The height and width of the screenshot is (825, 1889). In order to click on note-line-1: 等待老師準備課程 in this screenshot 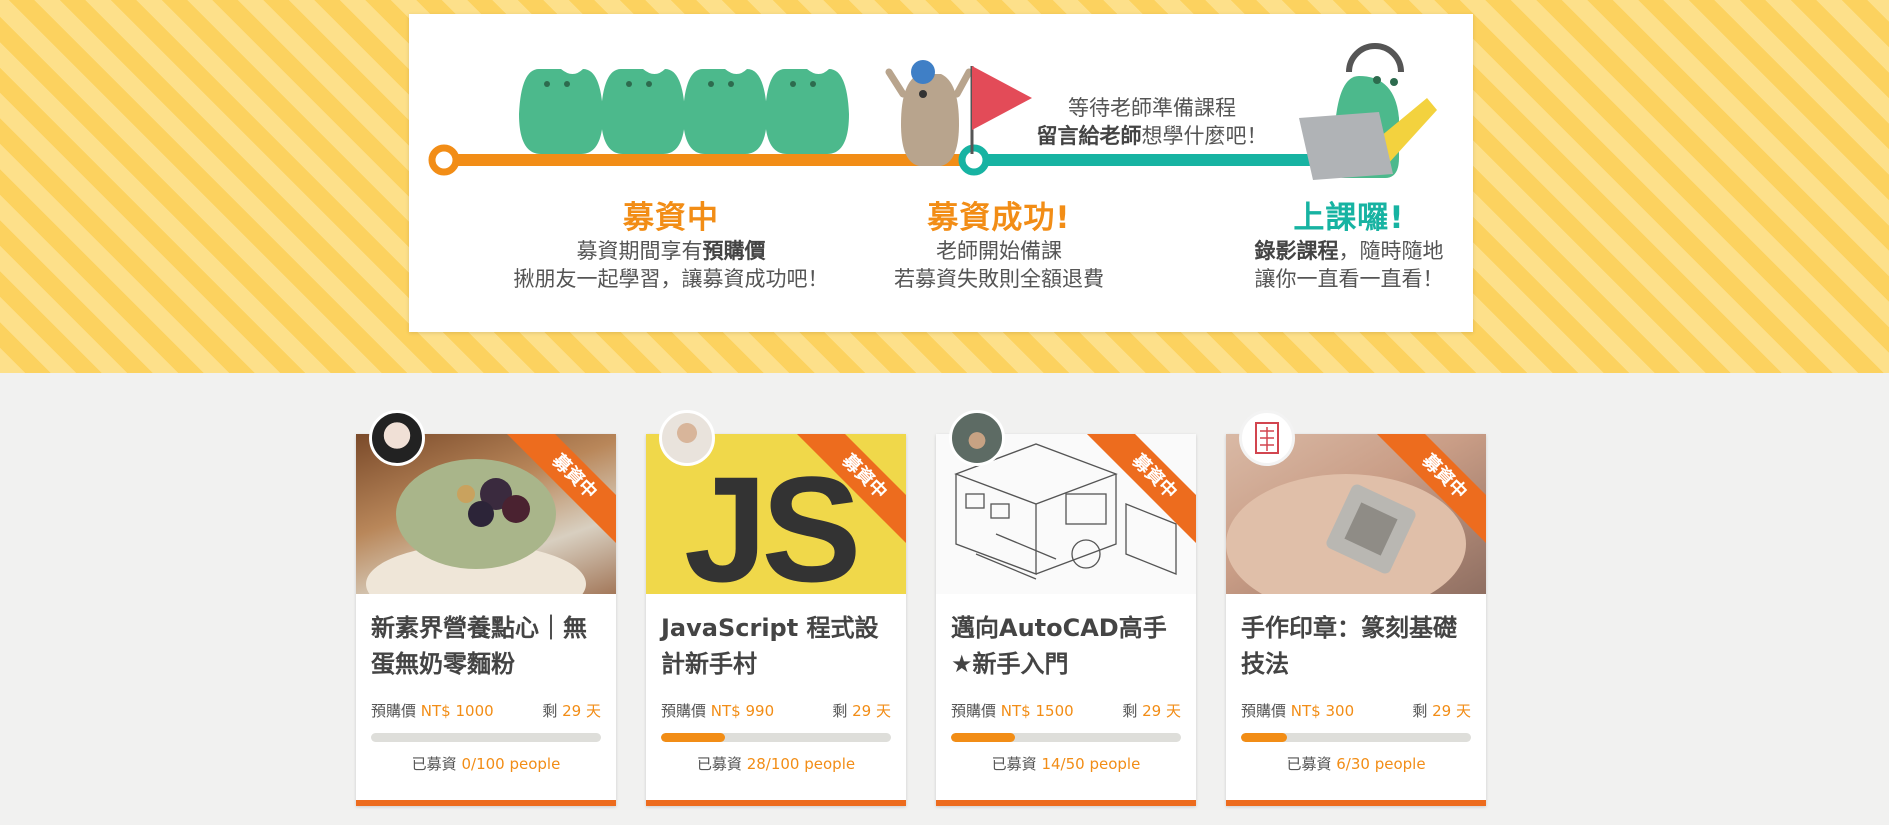, I will do `click(1152, 108)`.